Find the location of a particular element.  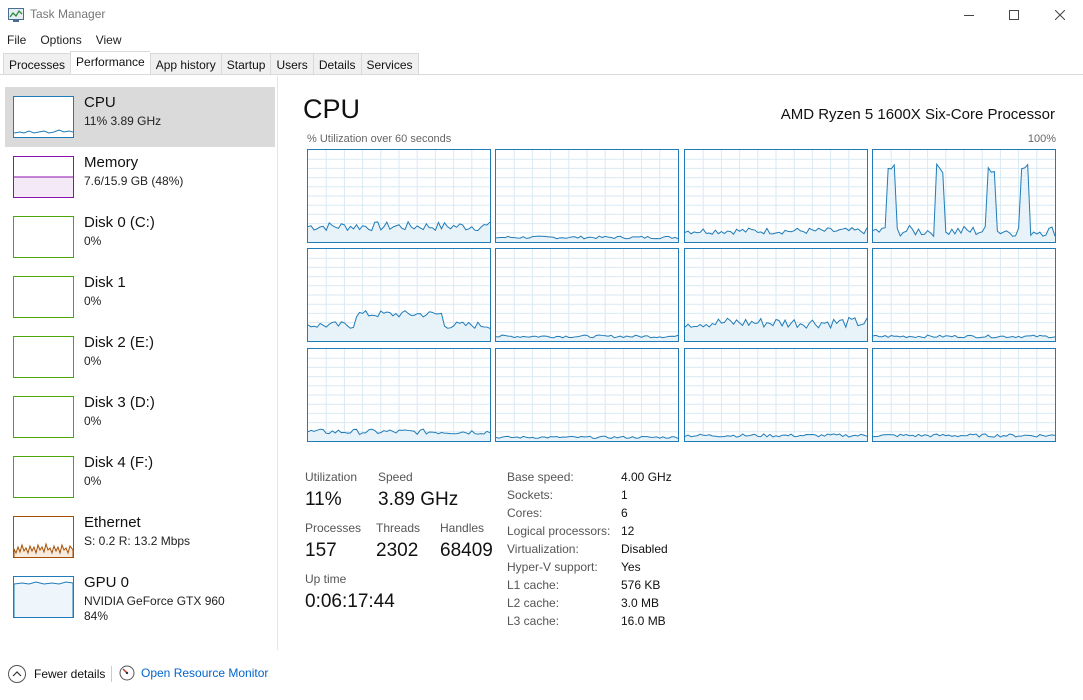

sidebar-item-name: CPU is located at coordinates (100, 102).